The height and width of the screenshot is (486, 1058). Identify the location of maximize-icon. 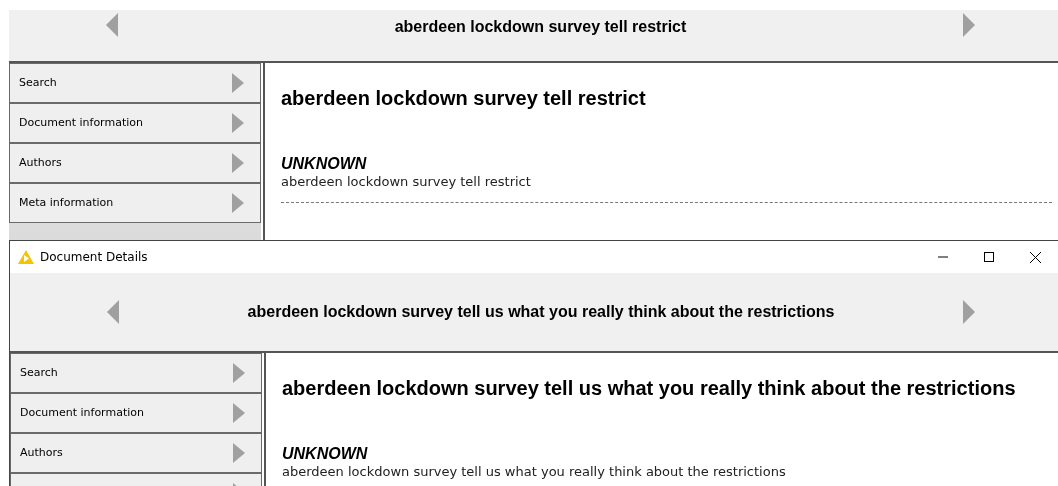
(989, 257).